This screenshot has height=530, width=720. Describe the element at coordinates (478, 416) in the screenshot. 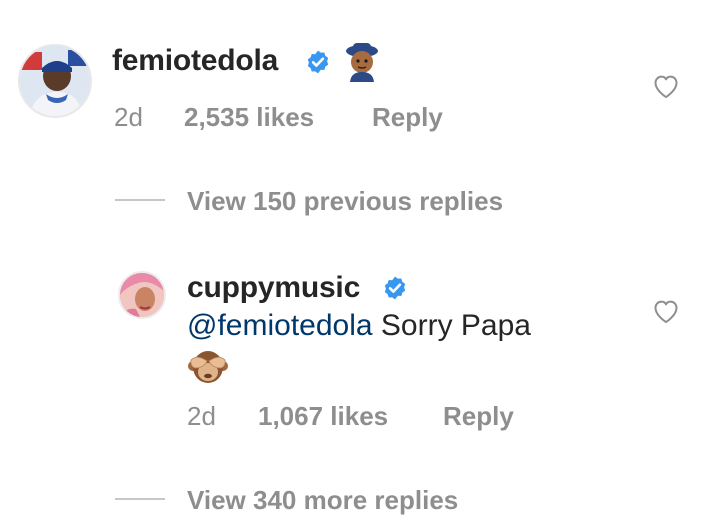

I see `reply-reply-button: Reply` at that location.